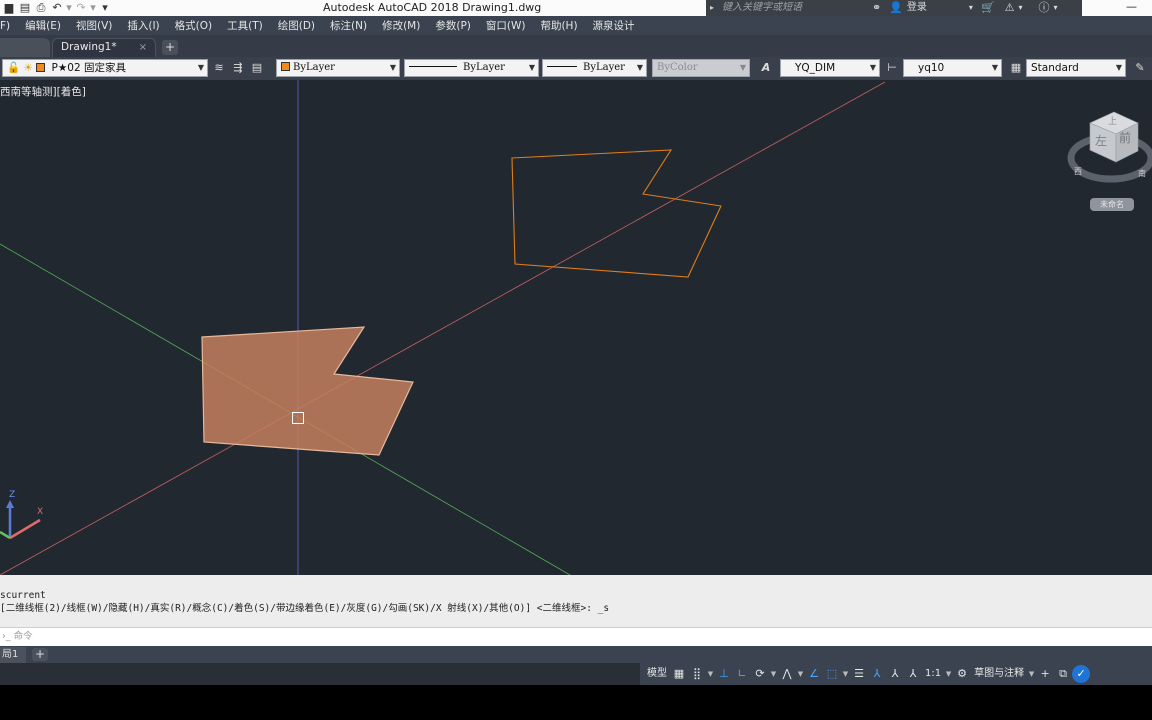 This screenshot has width=1152, height=720. What do you see at coordinates (25, 47) in the screenshot?
I see `file-tab-previous` at bounding box center [25, 47].